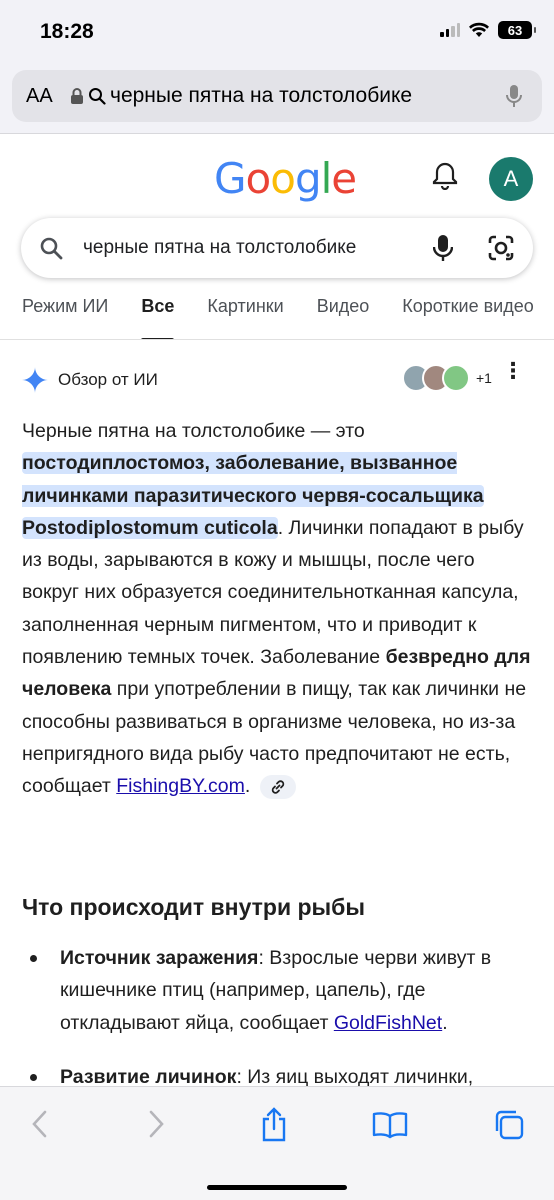  Describe the element at coordinates (511, 179) in the screenshot. I see `avatar: A` at that location.